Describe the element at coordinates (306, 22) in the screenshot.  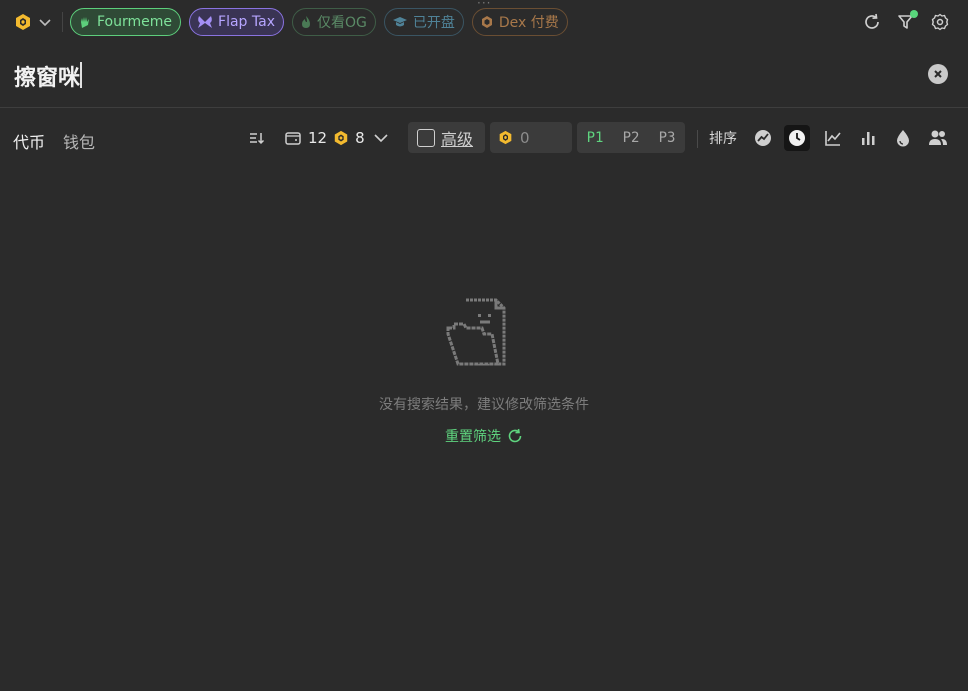
I see `flame-icon` at that location.